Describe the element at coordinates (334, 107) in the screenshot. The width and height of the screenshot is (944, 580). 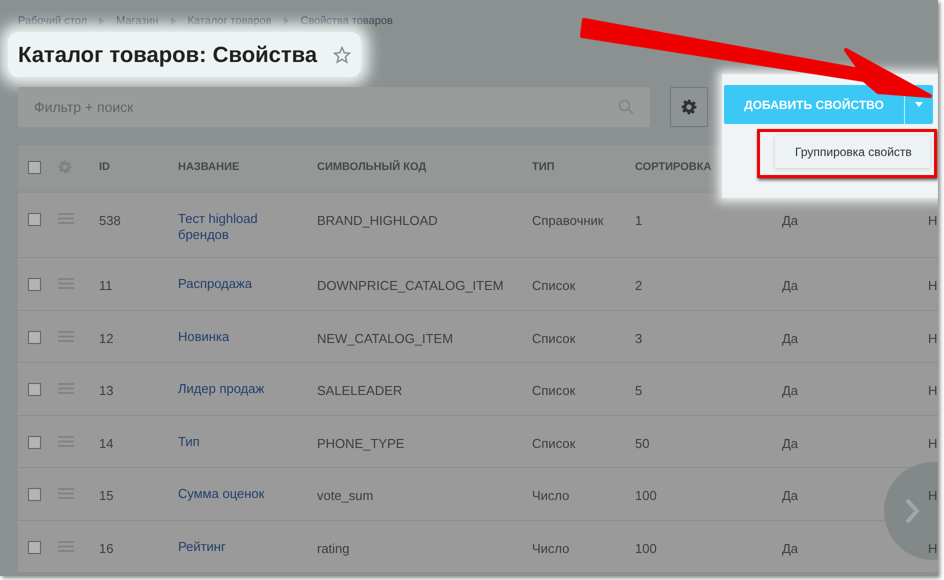
I see `filter-search-field: Фильтр + поиск` at that location.